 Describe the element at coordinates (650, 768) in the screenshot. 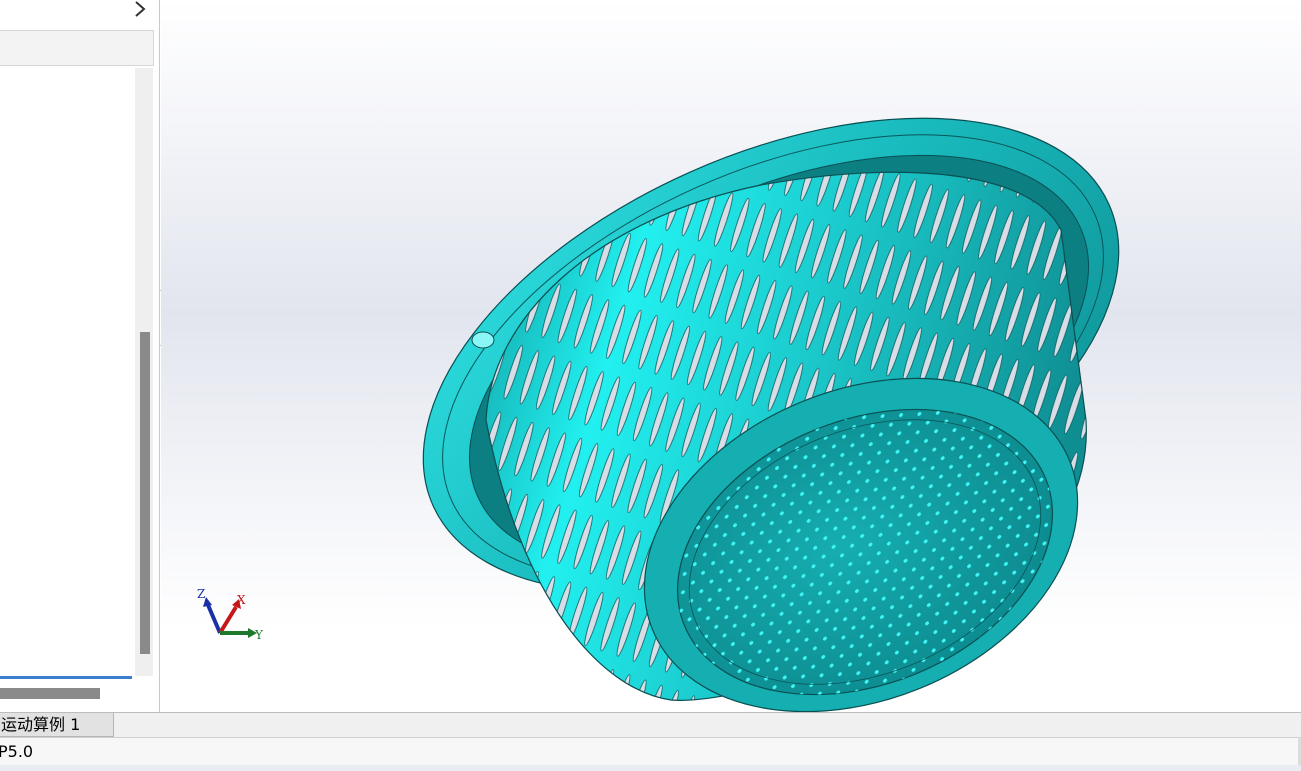

I see `window-bottom-edge` at that location.